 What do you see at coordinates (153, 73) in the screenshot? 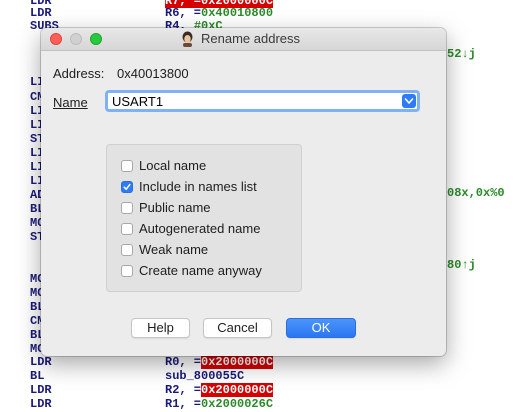
I see `address-value: 0x40013800` at bounding box center [153, 73].